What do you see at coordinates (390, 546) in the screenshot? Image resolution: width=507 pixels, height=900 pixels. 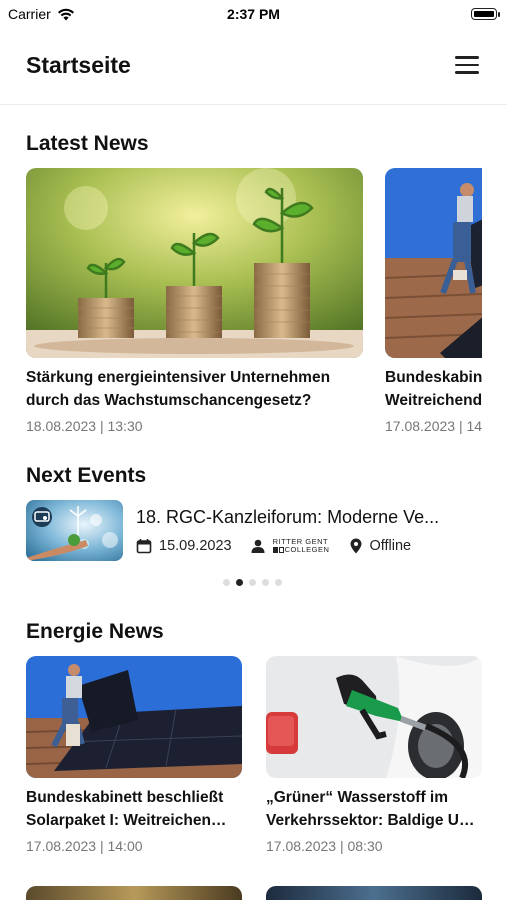 I see `event-location: Offline` at bounding box center [390, 546].